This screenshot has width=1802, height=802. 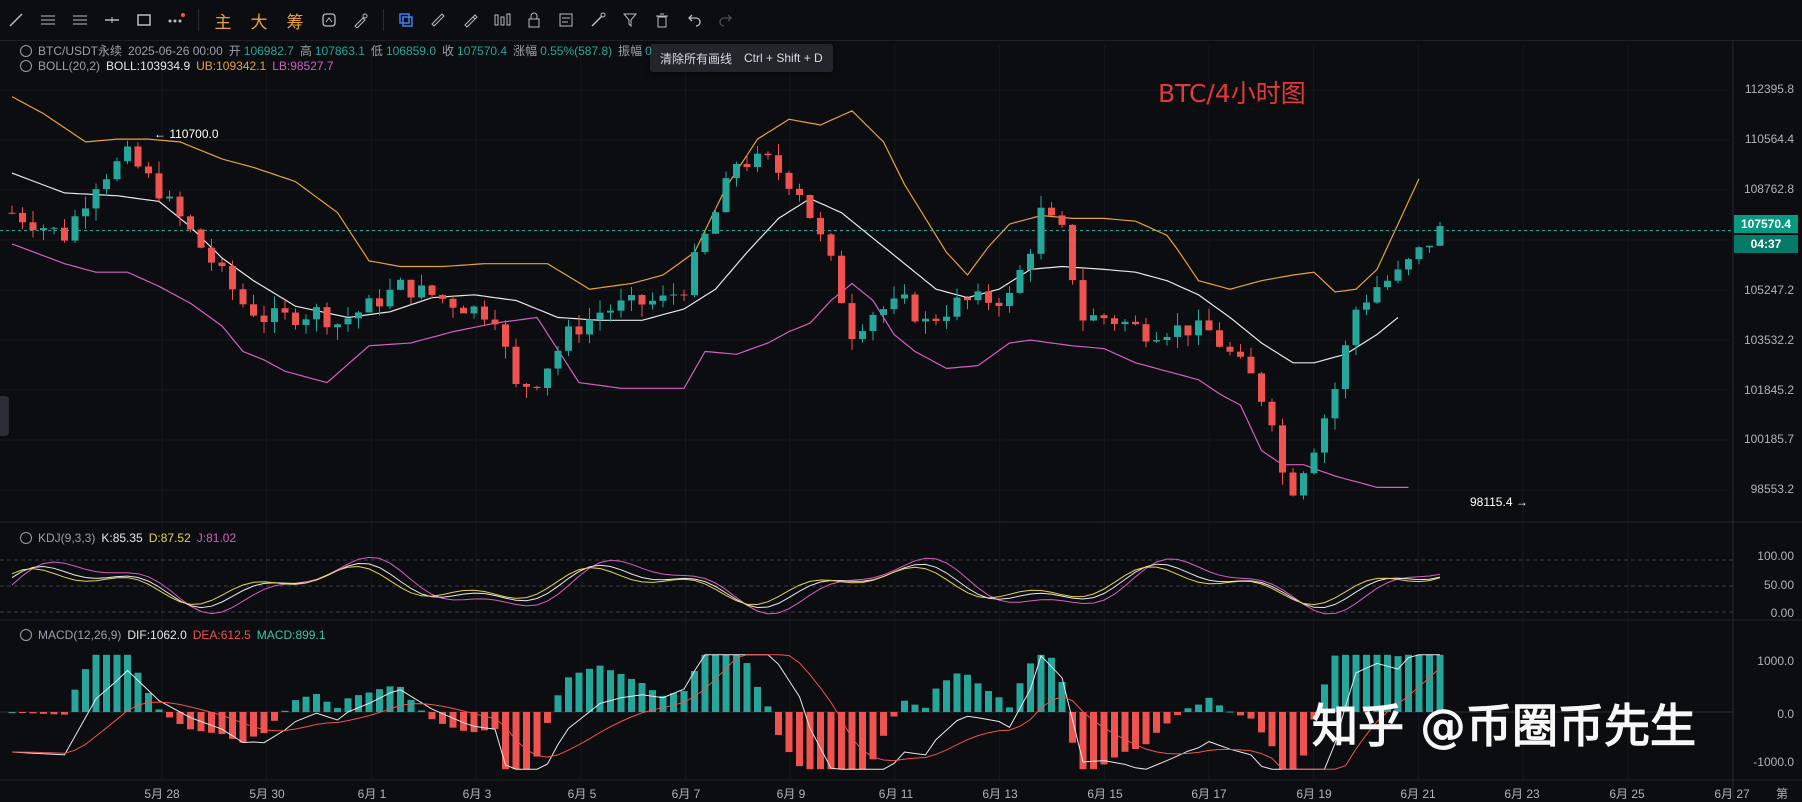 What do you see at coordinates (1504, 726) in the screenshot?
I see `watermark: 知乎 @币圈币先生` at bounding box center [1504, 726].